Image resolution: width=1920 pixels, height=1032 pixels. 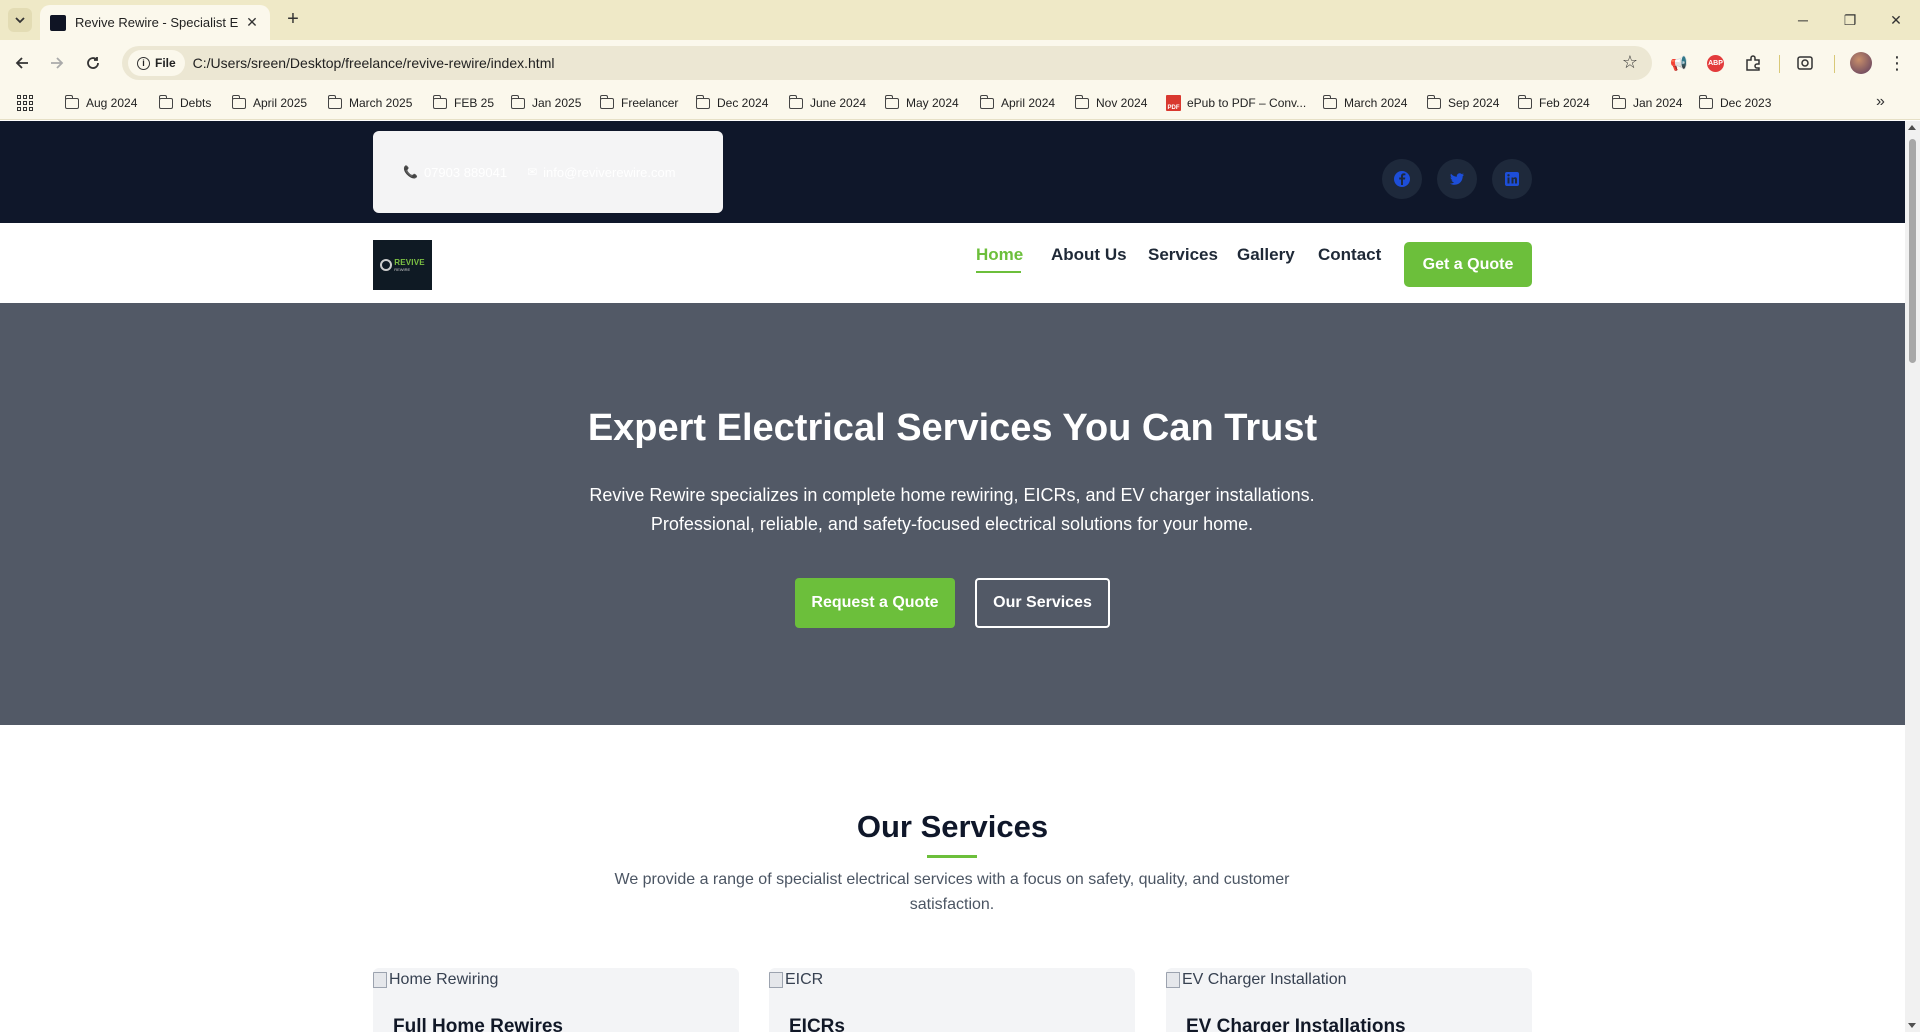 I want to click on bookmark-folder: Nov 2024, so click(x=1110, y=103).